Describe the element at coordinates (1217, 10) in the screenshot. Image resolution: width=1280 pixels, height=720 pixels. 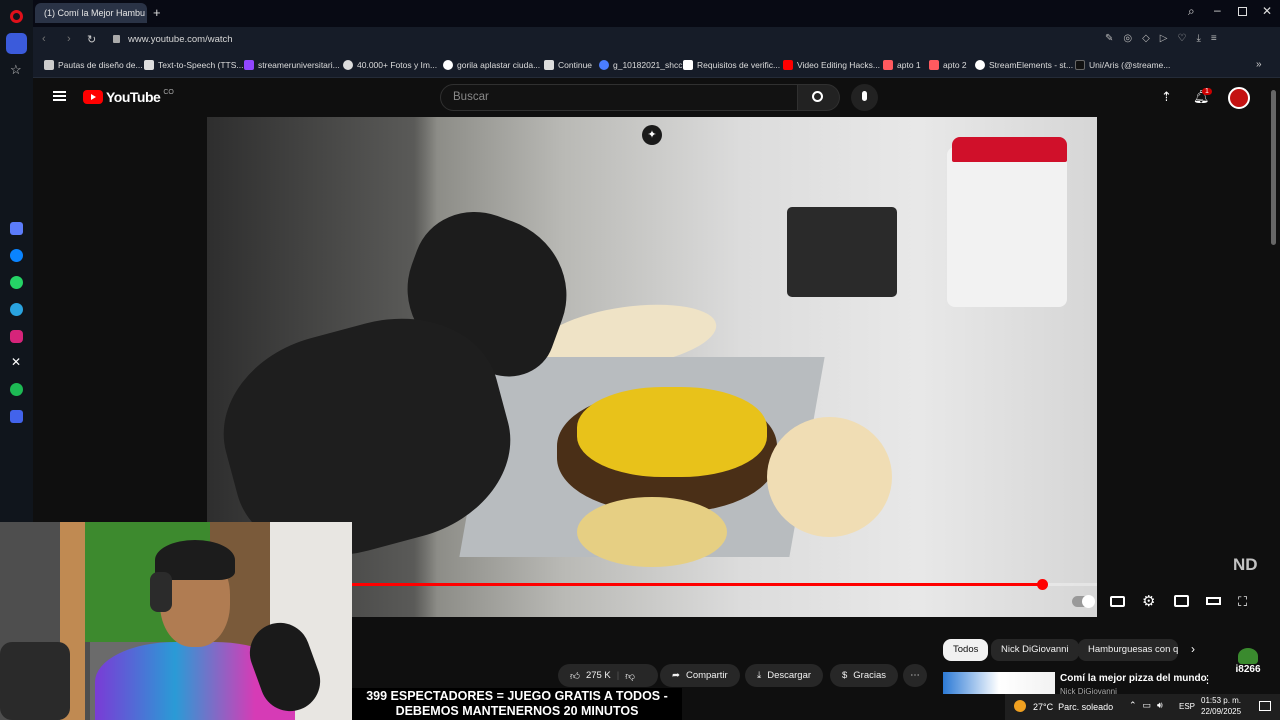
I see `minimize-button: –` at that location.